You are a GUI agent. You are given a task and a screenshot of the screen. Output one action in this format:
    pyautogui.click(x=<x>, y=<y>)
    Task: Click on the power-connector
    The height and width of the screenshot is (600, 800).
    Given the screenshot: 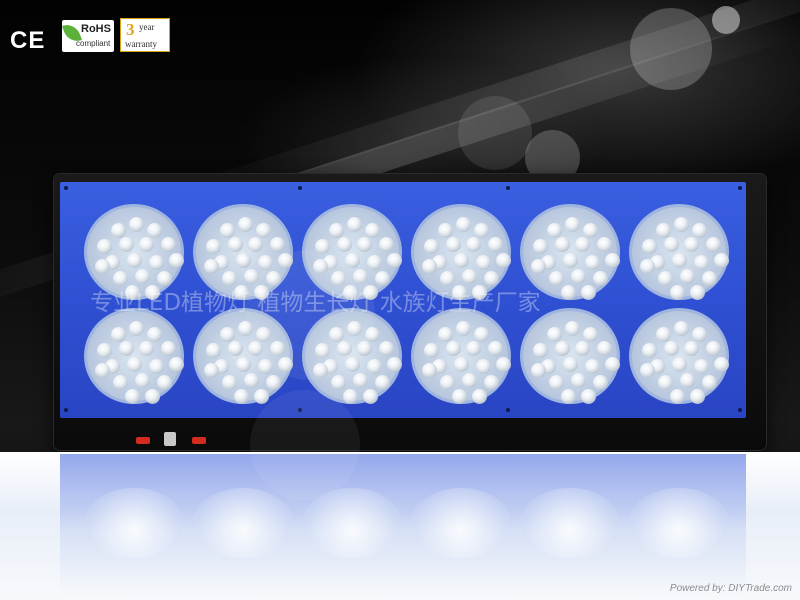 What is the action you would take?
    pyautogui.click(x=170, y=439)
    